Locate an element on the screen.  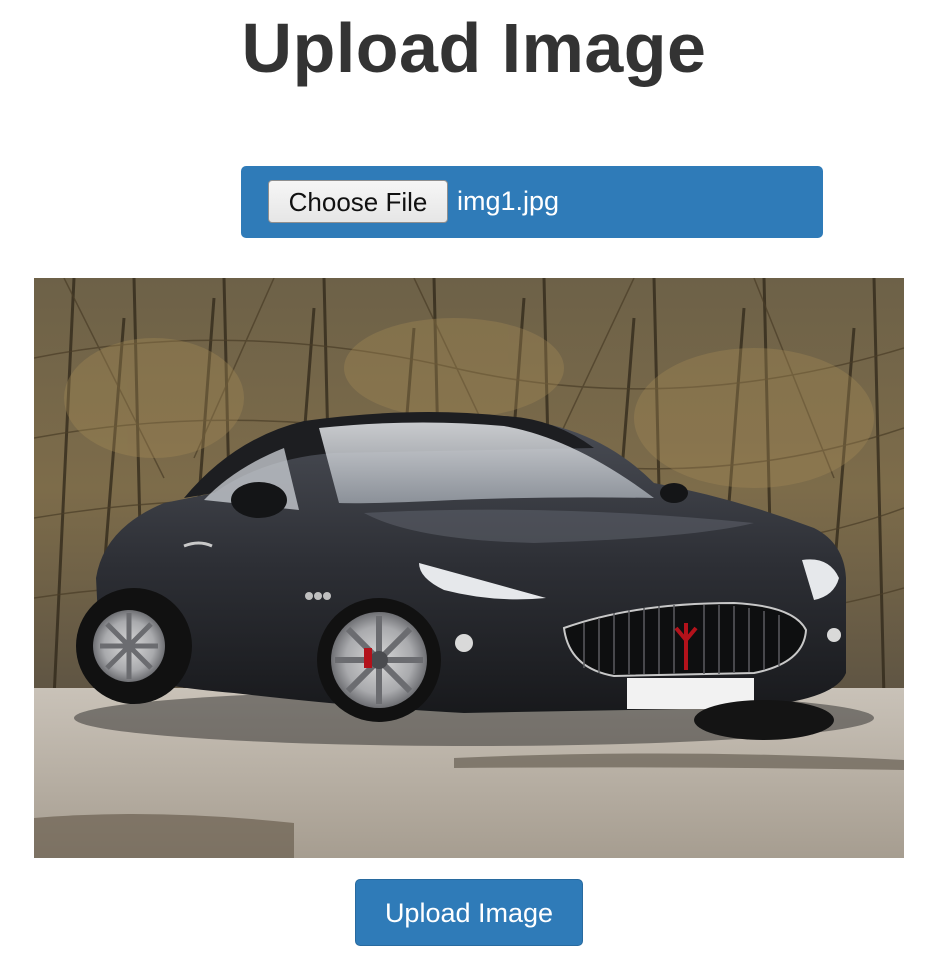
file-input-bar: Choose File img1.jpg is located at coordinates (532, 202).